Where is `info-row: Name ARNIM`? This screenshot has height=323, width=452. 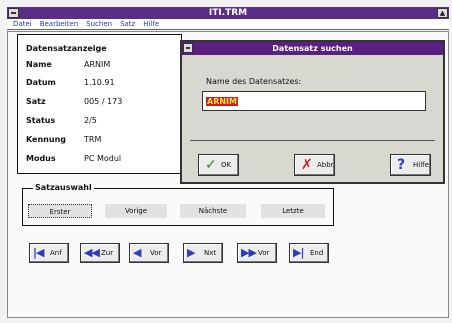 info-row: Name ARNIM is located at coordinates (101, 66).